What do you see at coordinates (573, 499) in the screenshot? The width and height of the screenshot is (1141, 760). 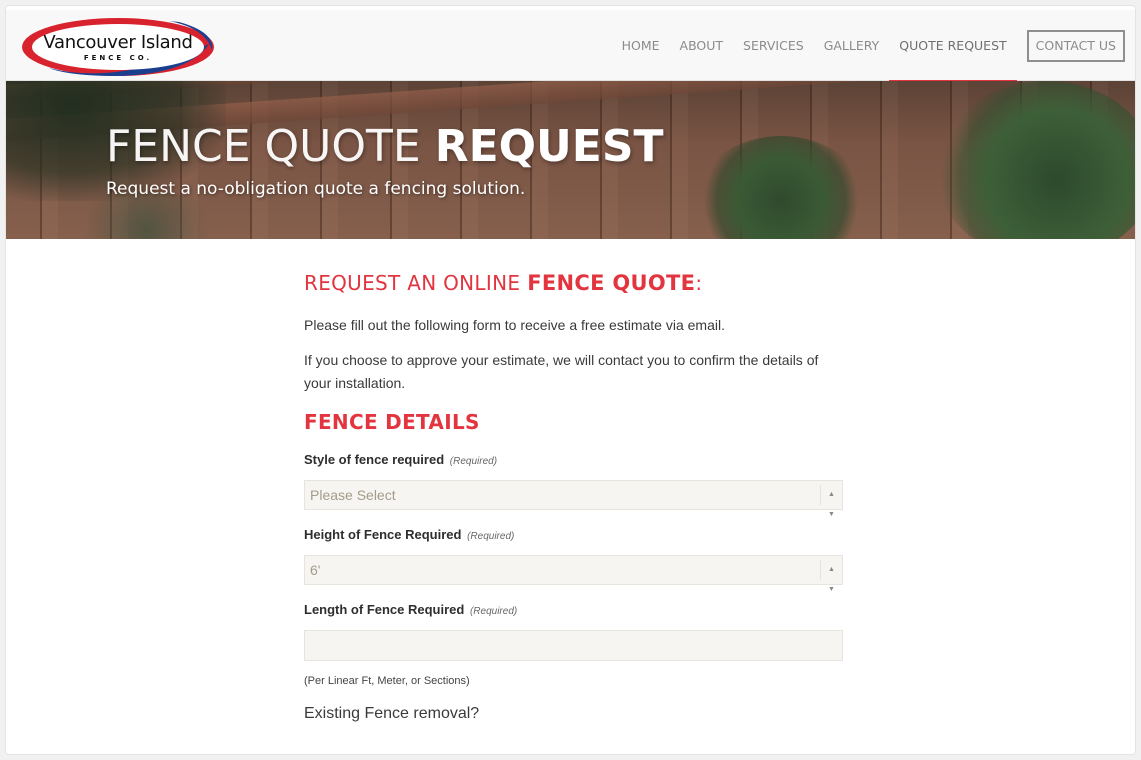 I see `style-select: Please Select ▲ ▼` at bounding box center [573, 499].